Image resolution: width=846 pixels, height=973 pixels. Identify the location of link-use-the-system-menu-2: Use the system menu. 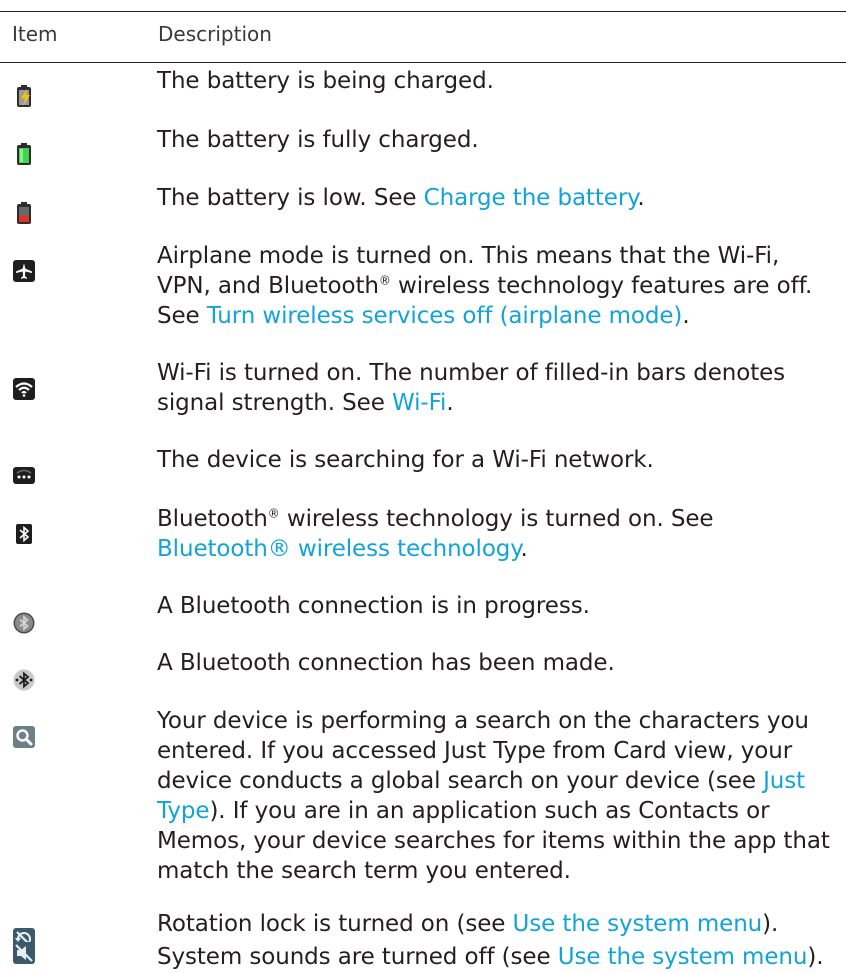
(683, 957).